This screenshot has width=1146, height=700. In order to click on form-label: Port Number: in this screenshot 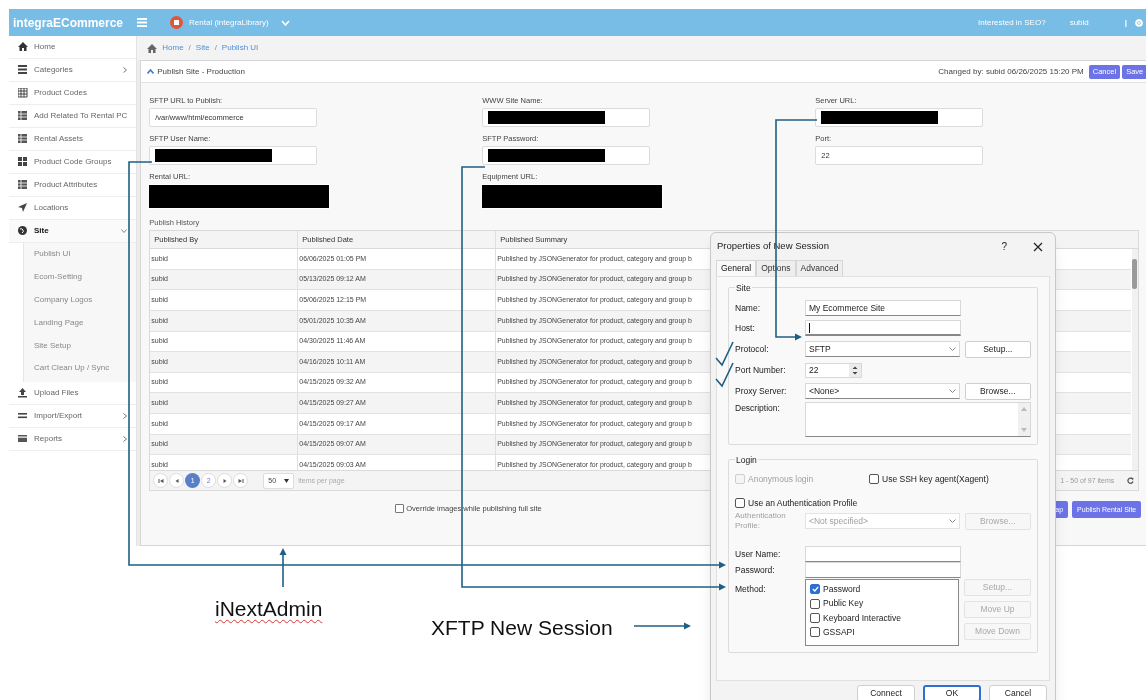, I will do `click(761, 370)`.